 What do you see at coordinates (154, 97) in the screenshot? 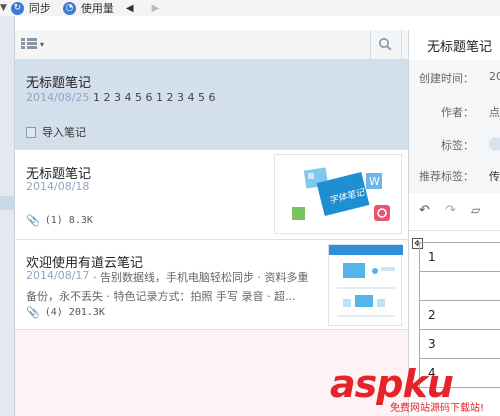
I see `note-snippet: 1 2 3 4 5 6 1 2 3 4 5 6` at bounding box center [154, 97].